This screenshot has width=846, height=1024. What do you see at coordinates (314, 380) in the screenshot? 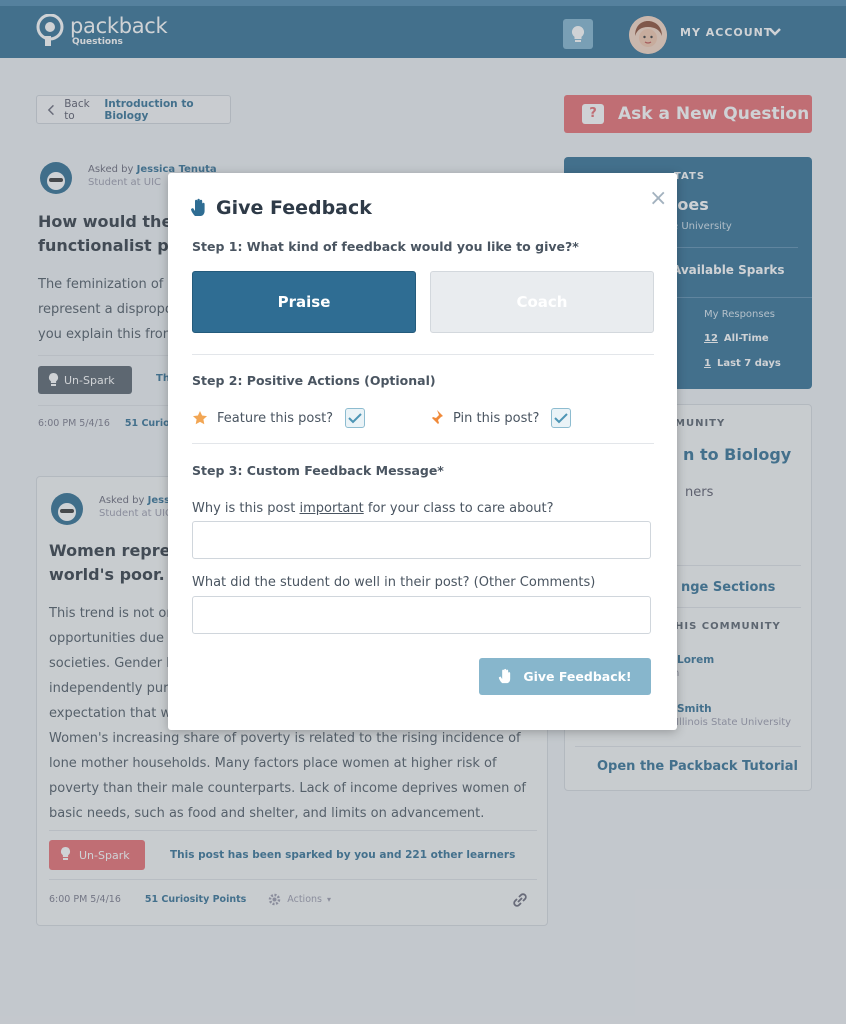
I see `step2-label: Step 2: Positive Actions (Optional)` at bounding box center [314, 380].